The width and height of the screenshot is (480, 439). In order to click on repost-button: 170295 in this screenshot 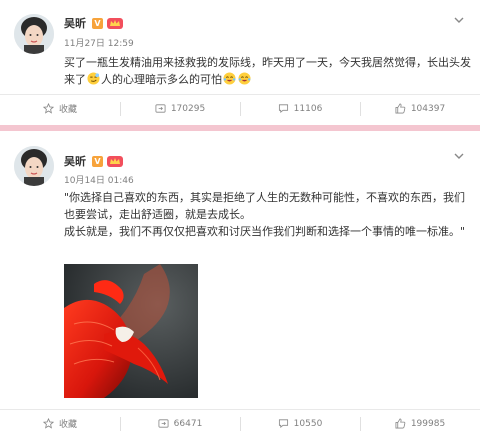, I will do `click(180, 108)`.